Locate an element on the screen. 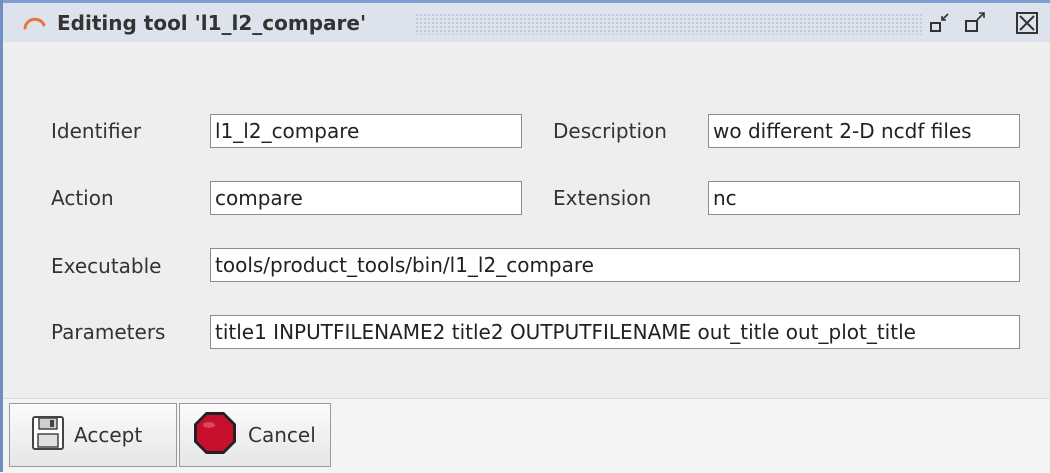 The width and height of the screenshot is (1050, 473). description-field is located at coordinates (864, 131).